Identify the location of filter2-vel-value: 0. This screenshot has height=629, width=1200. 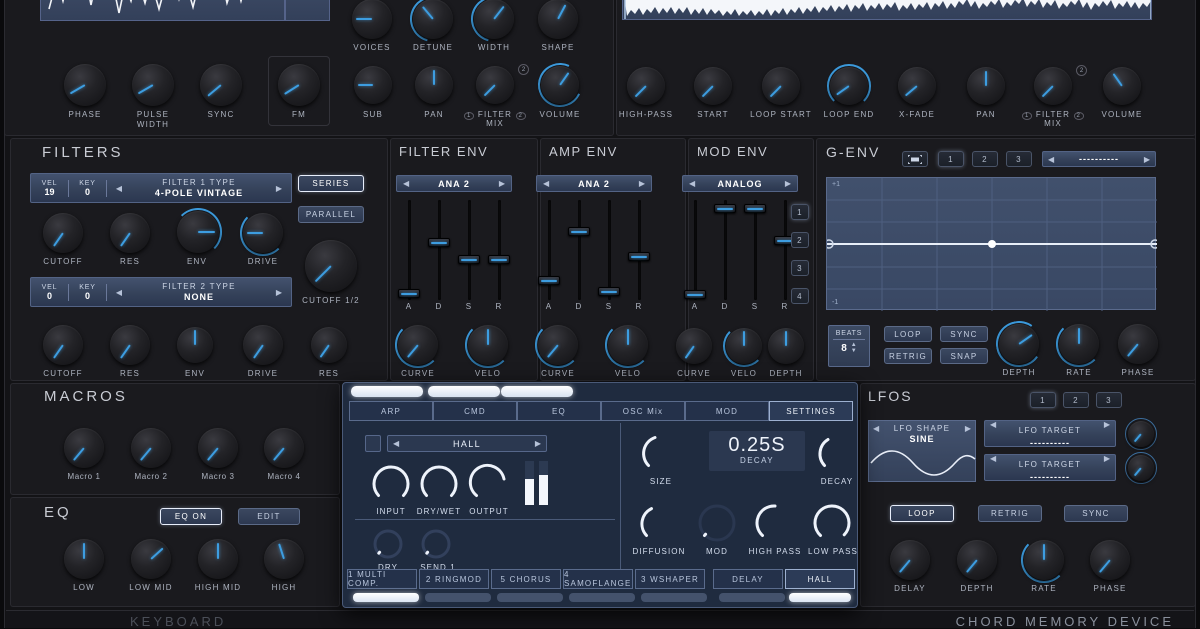
(49, 296).